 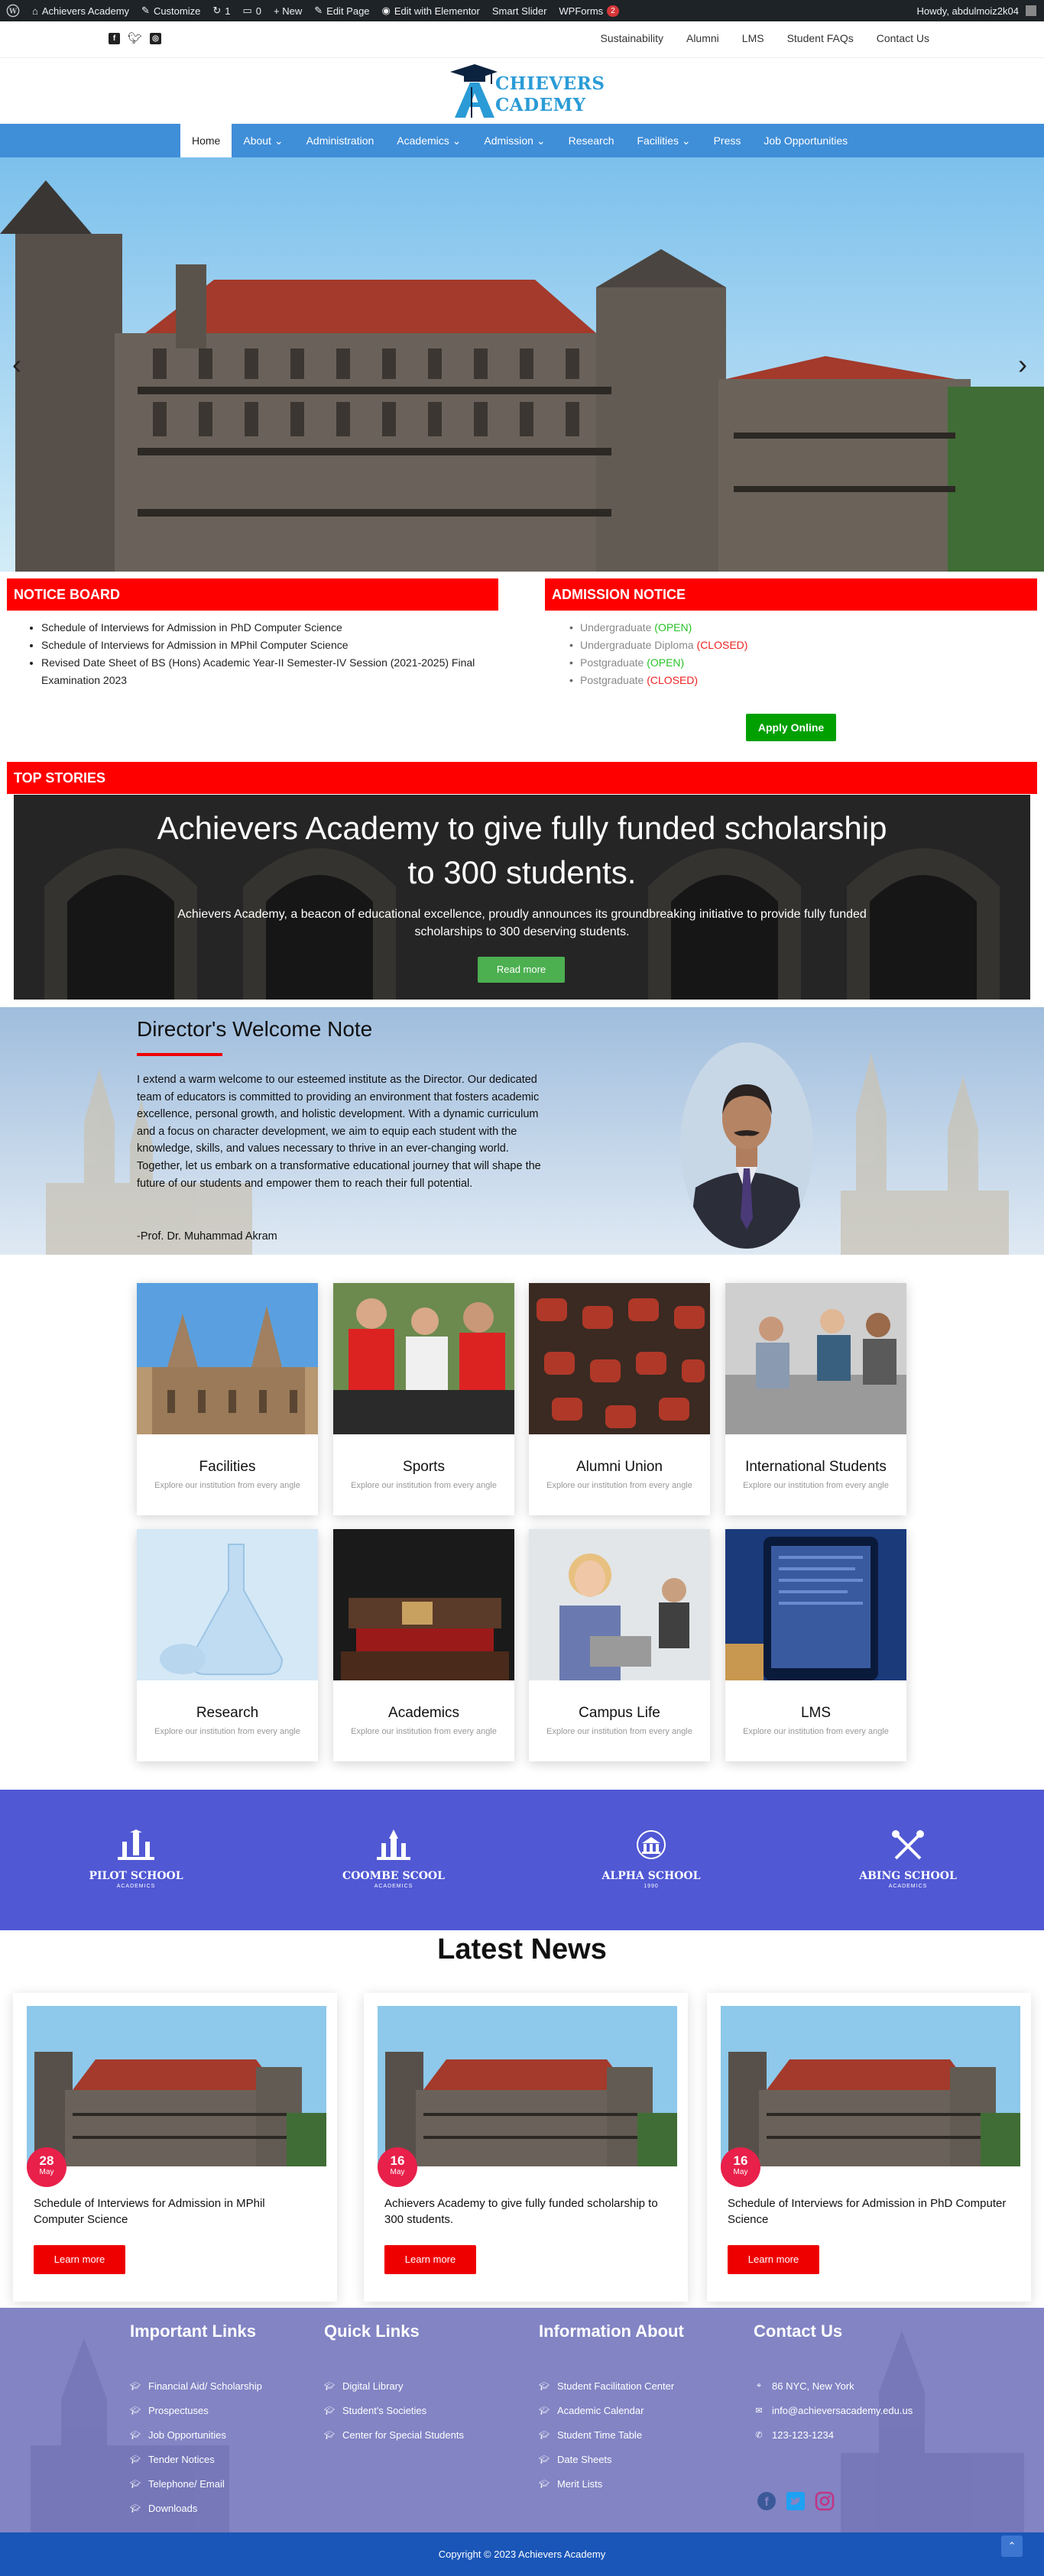 I want to click on nav-research: Research, so click(x=591, y=140).